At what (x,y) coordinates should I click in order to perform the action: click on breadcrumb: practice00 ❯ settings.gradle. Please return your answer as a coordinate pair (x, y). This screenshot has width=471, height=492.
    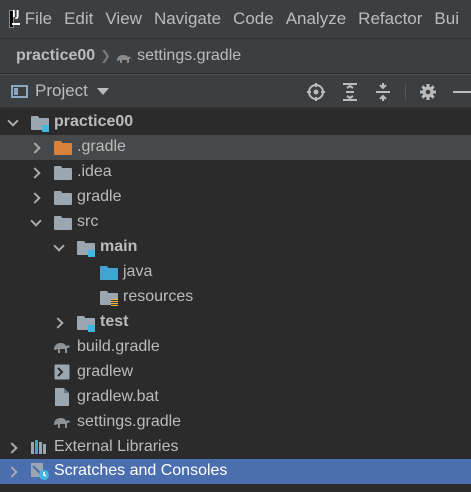
    Looking at the image, I should click on (235, 56).